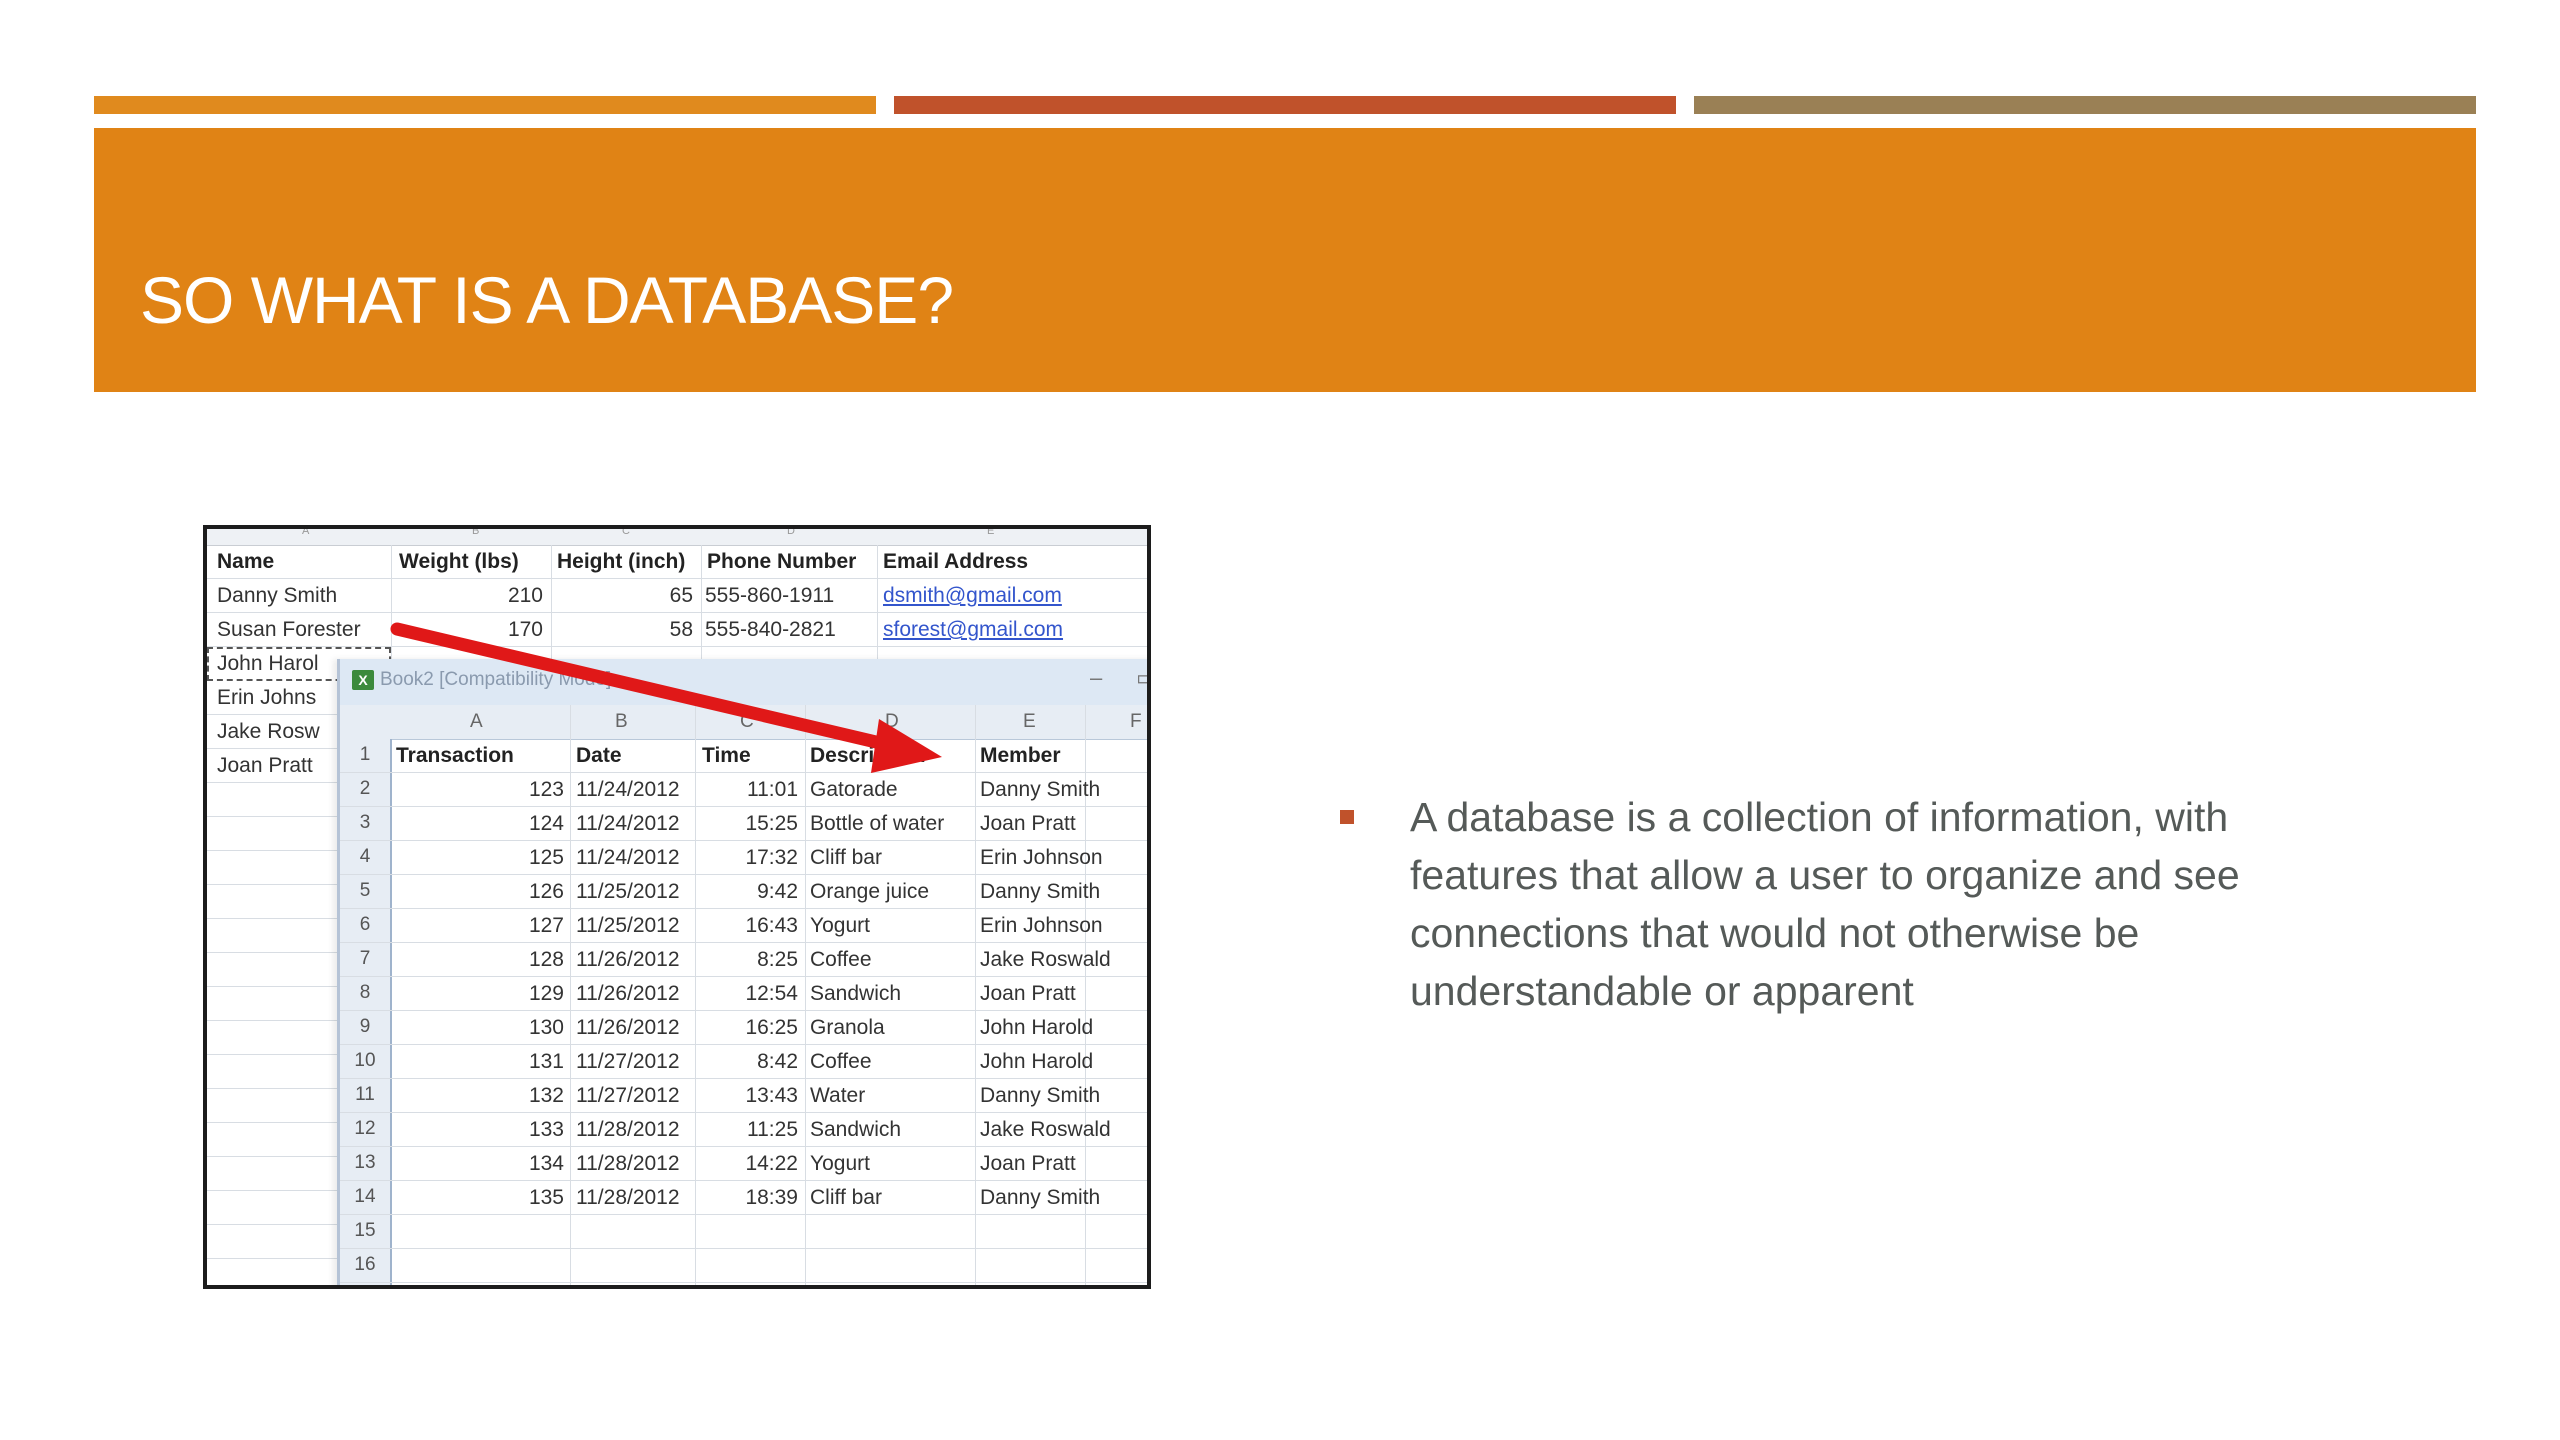 The height and width of the screenshot is (1440, 2560). Describe the element at coordinates (547, 300) in the screenshot. I see `slide-title: SO WHAT IS A DATABASE?` at that location.